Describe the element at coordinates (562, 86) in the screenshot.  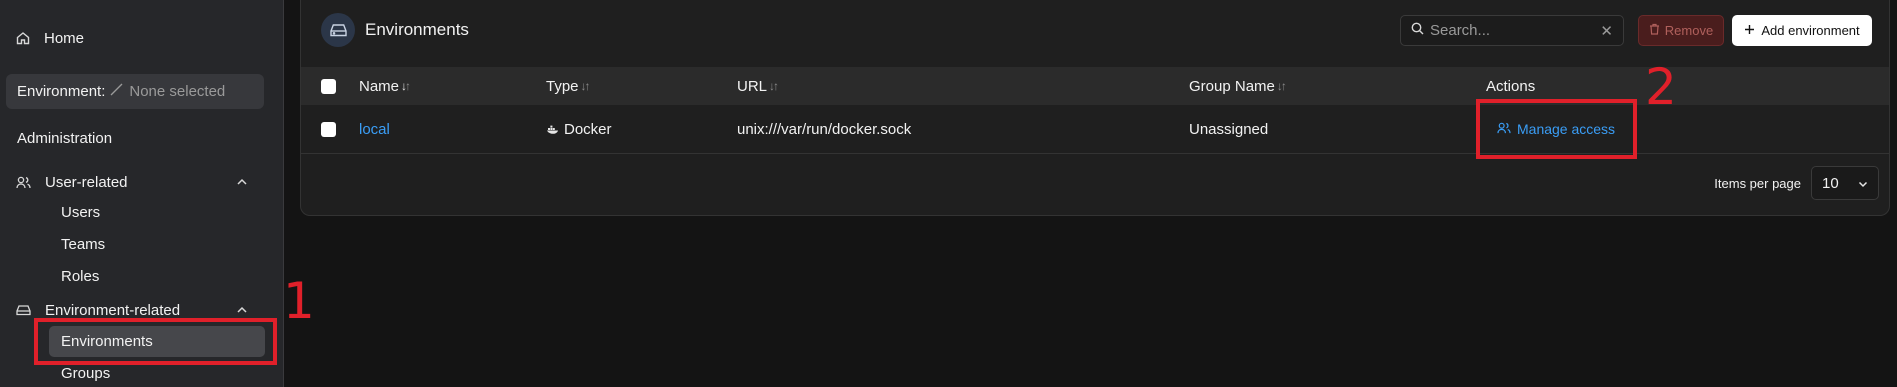
I see `column-type-label: Type` at that location.